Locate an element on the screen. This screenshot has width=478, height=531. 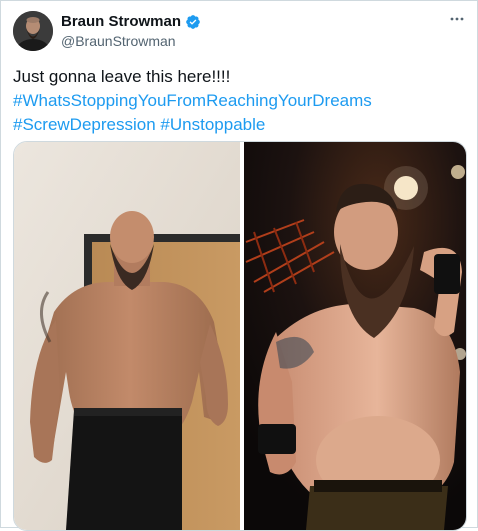
author-name-row: Braun Strowman is located at coordinates (131, 22).